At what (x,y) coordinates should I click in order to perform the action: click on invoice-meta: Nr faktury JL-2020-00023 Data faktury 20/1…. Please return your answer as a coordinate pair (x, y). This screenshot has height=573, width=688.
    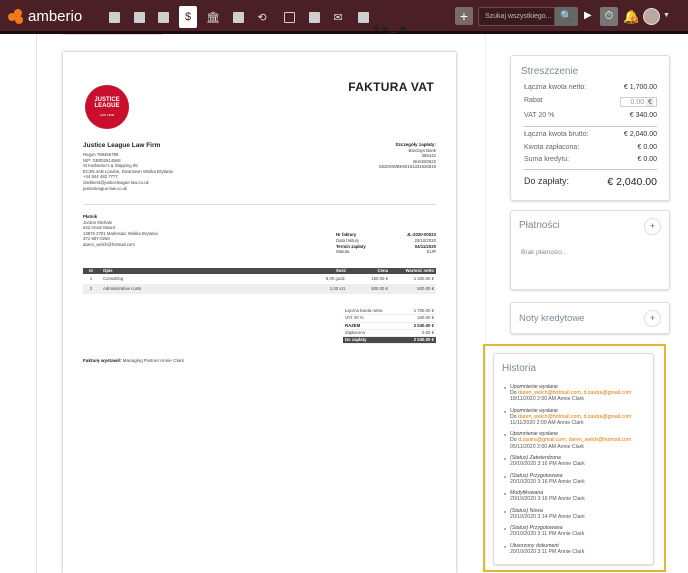
    Looking at the image, I should click on (386, 243).